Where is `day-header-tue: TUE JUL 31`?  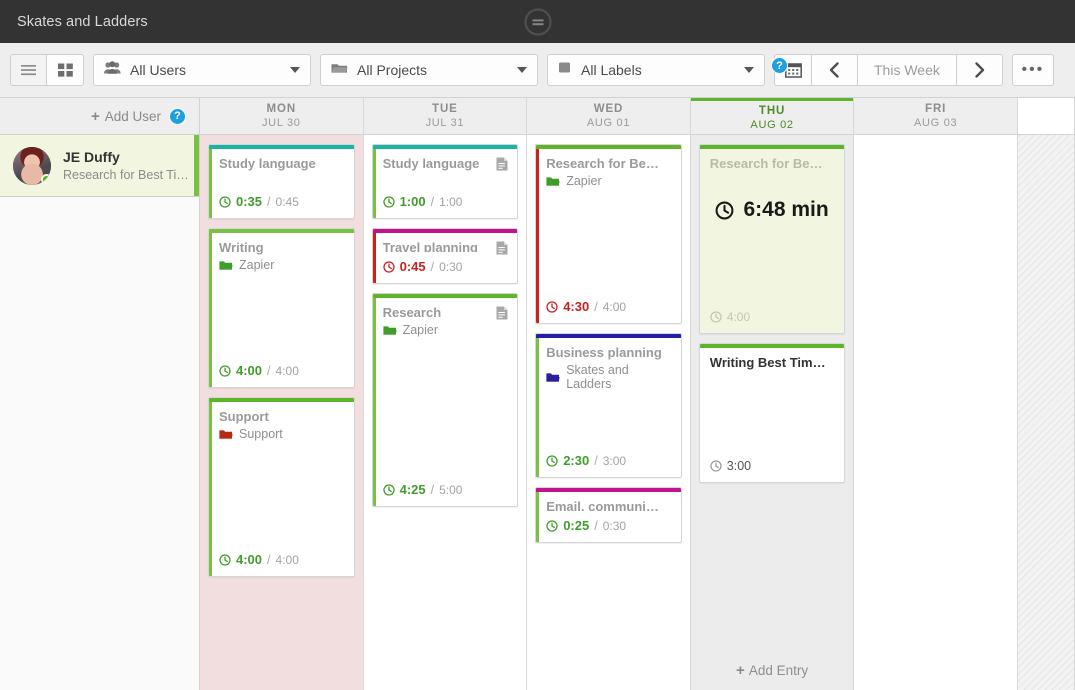 day-header-tue: TUE JUL 31 is located at coordinates (445, 116).